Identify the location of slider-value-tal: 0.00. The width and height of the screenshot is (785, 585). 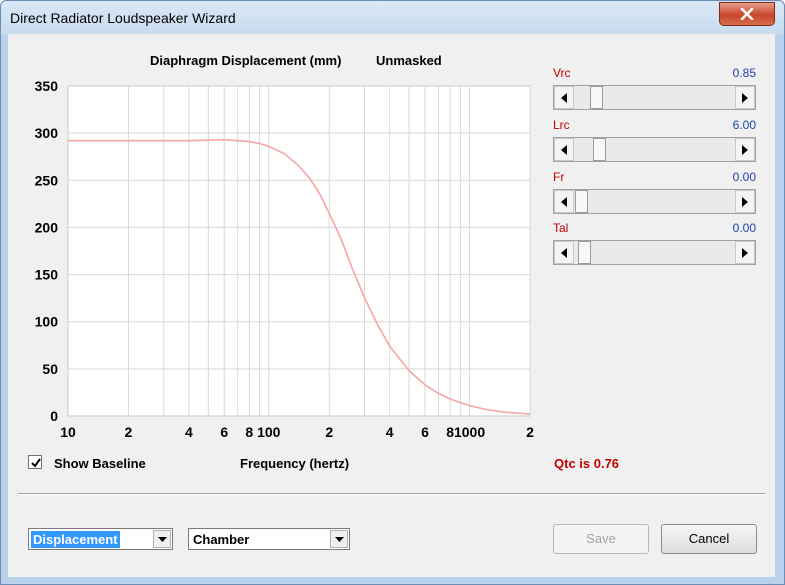
(744, 228).